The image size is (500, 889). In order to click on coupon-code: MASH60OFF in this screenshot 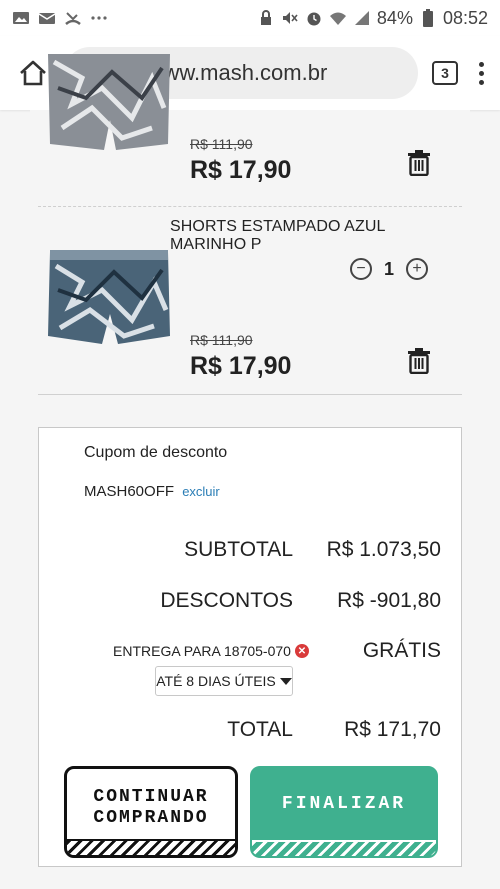, I will do `click(129, 491)`.